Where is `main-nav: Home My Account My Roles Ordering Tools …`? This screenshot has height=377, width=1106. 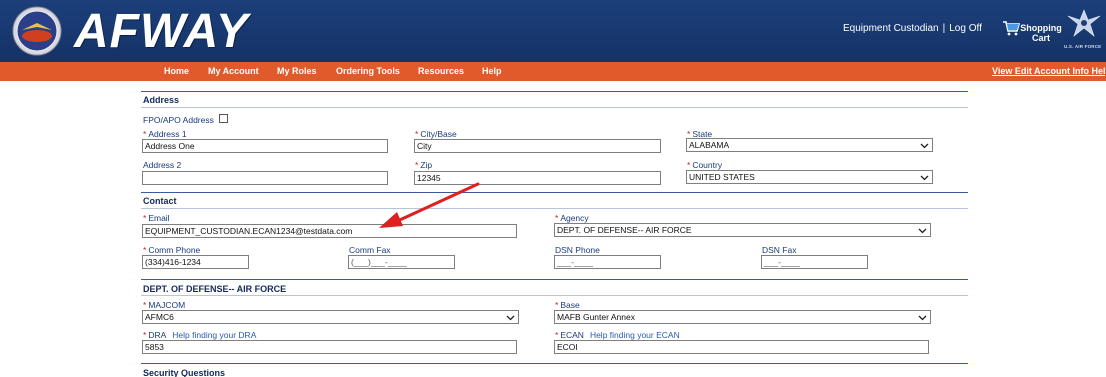 main-nav: Home My Account My Roles Ordering Tools … is located at coordinates (553, 71).